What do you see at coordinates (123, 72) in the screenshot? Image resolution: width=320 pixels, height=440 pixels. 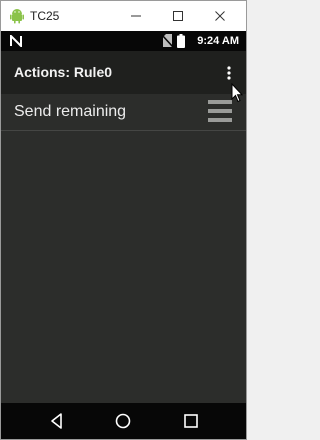 I see `app-bar: Actions: Rule0` at bounding box center [123, 72].